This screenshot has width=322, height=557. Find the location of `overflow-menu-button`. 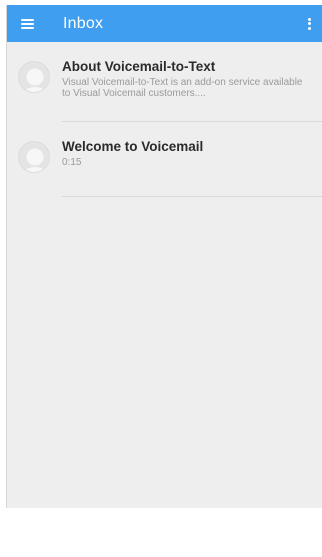

overflow-menu-button is located at coordinates (309, 23).